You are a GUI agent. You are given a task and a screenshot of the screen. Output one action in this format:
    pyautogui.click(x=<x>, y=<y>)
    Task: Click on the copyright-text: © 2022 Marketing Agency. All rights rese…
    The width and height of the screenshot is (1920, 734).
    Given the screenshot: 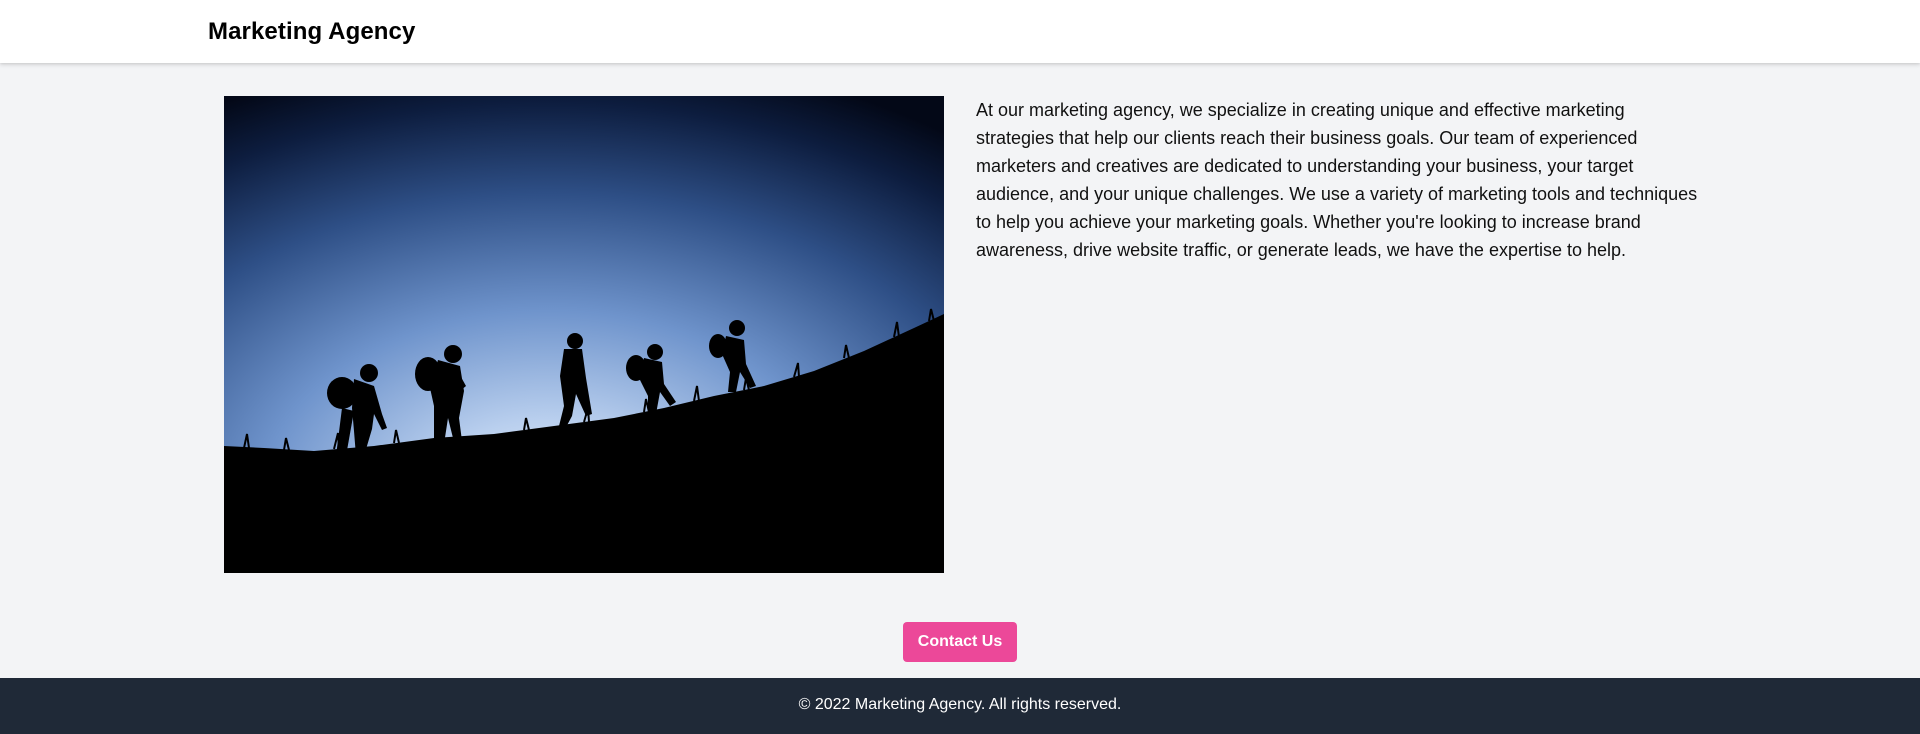 What is the action you would take?
    pyautogui.click(x=960, y=704)
    